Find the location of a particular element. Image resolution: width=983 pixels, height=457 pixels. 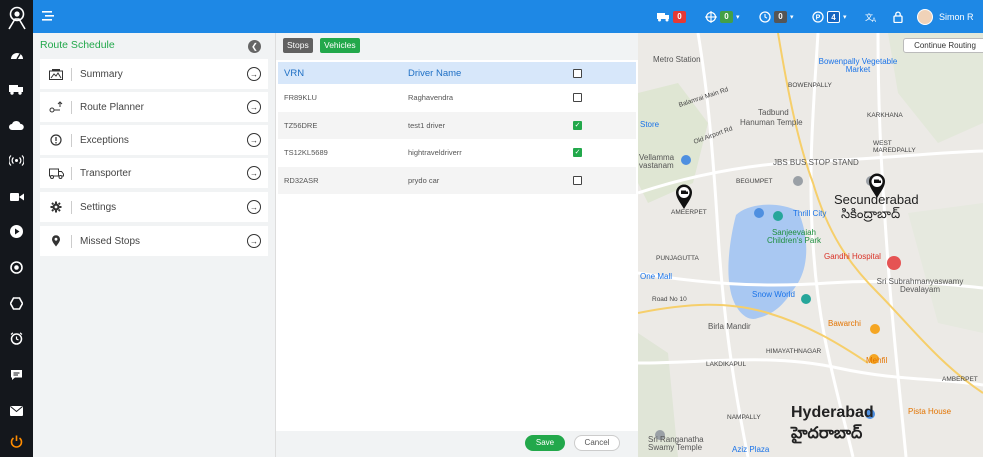

parked-status-dropdown: P 4 ▾ is located at coordinates (829, 16).